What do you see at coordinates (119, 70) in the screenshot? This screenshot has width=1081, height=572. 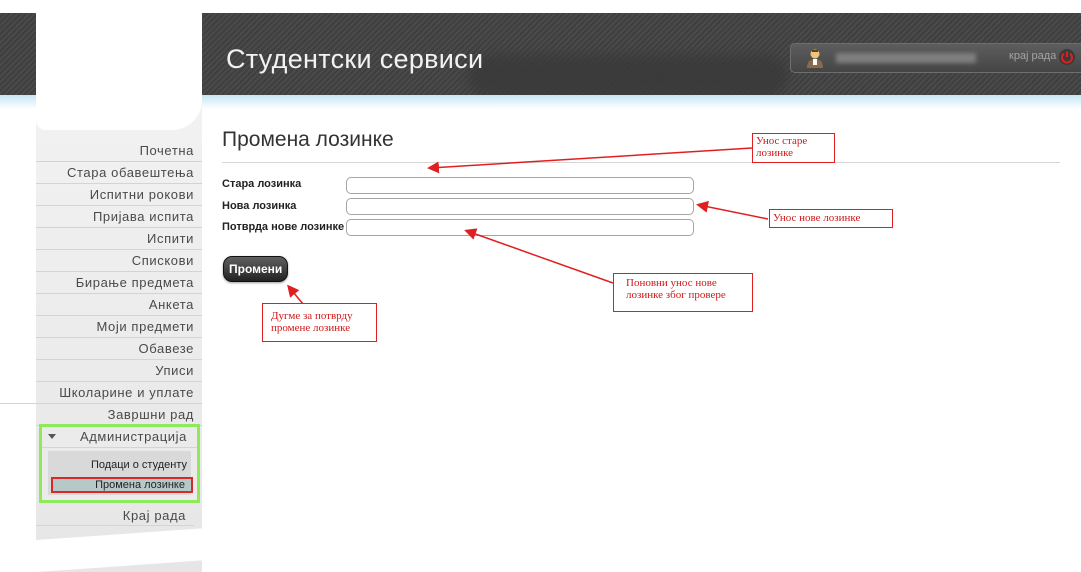 I see `sidebar-top-fade` at bounding box center [119, 70].